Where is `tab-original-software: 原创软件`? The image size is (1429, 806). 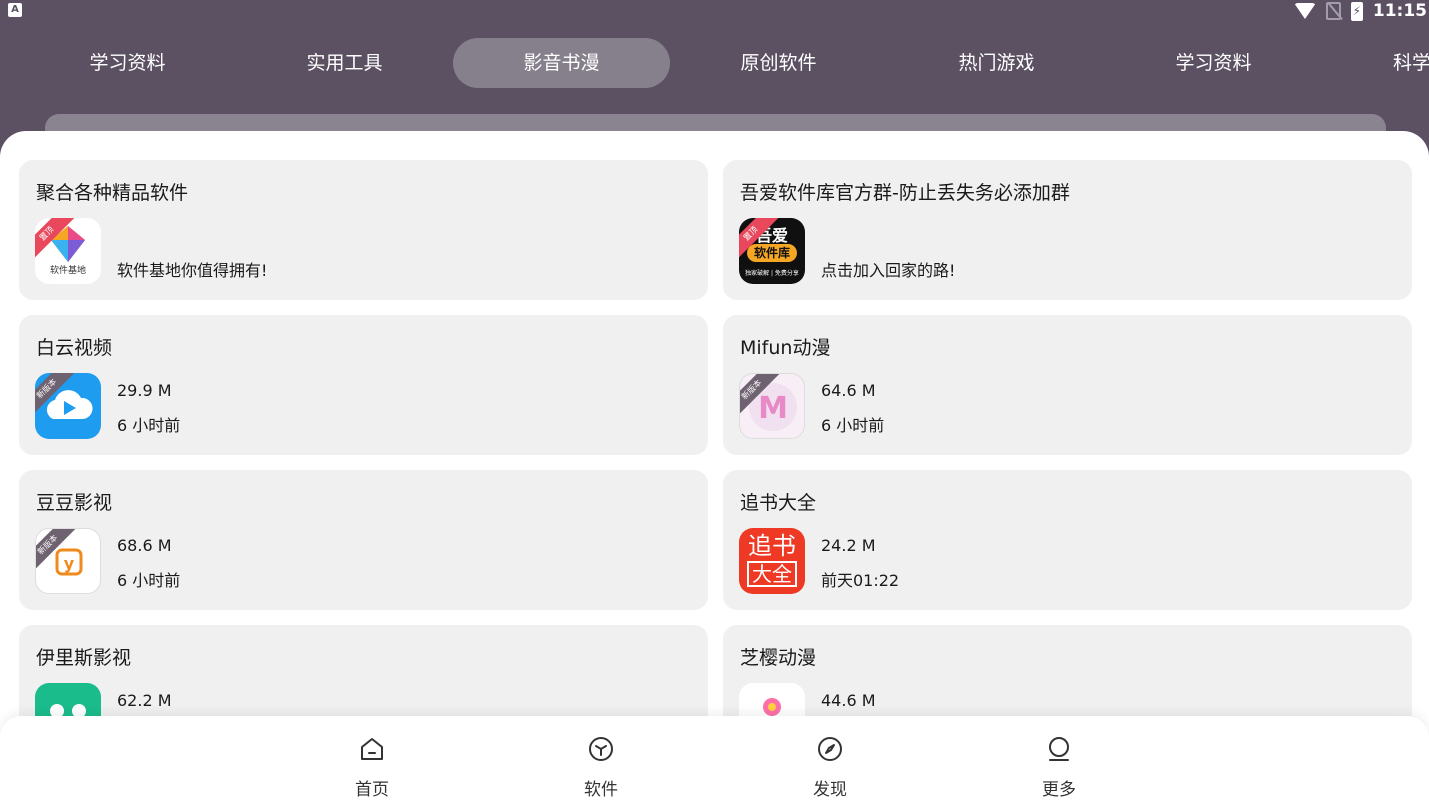
tab-original-software: 原创软件 is located at coordinates (778, 63).